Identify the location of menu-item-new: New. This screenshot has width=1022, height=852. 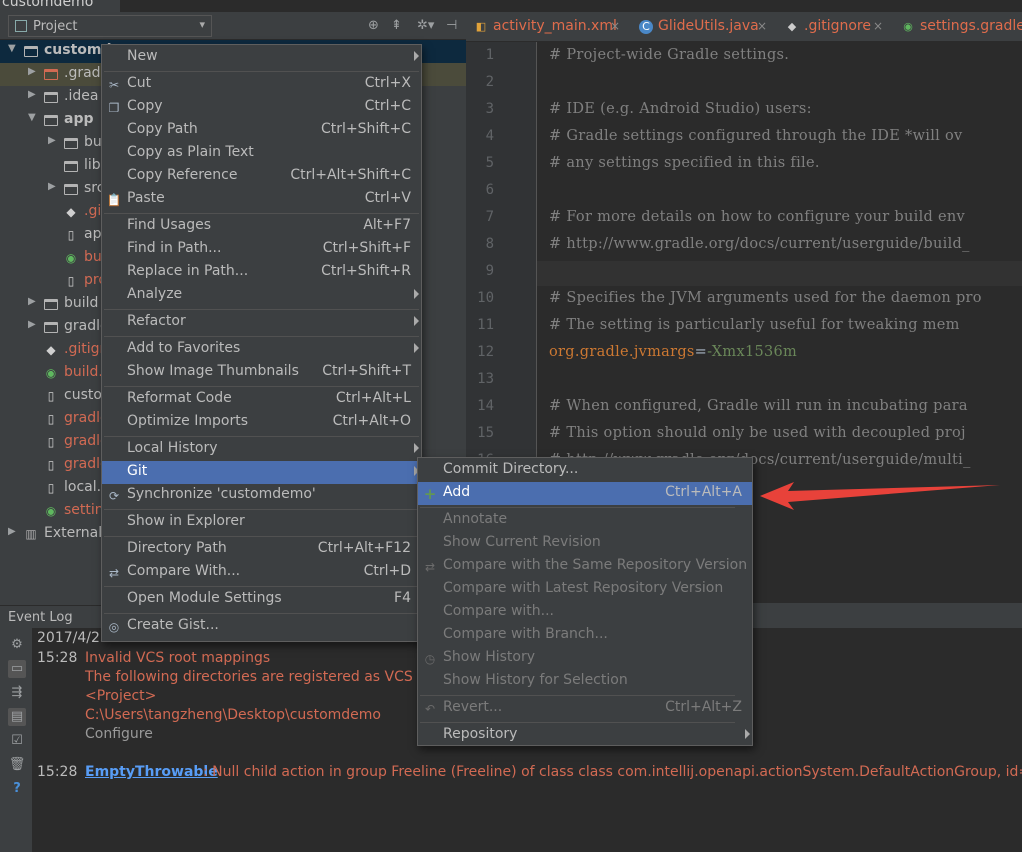
(261, 57).